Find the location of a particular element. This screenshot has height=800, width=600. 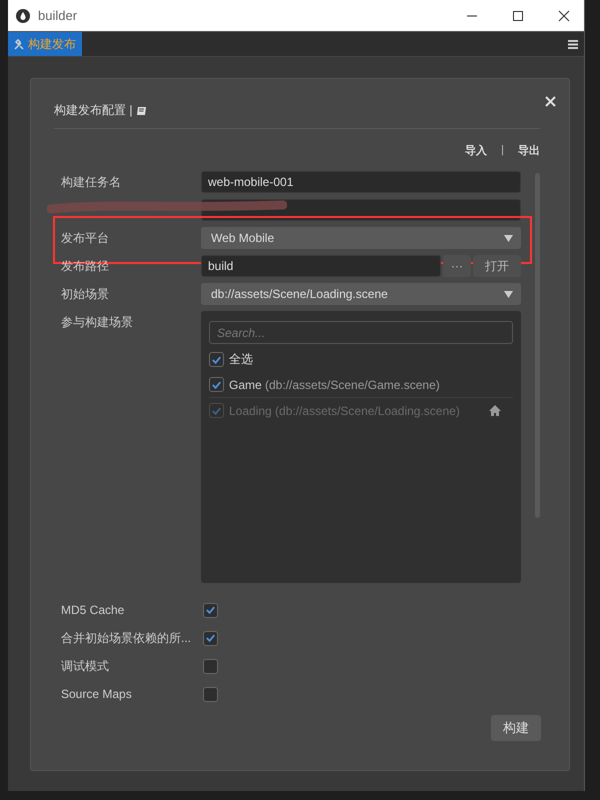

option-label: Source Maps is located at coordinates (97, 694).